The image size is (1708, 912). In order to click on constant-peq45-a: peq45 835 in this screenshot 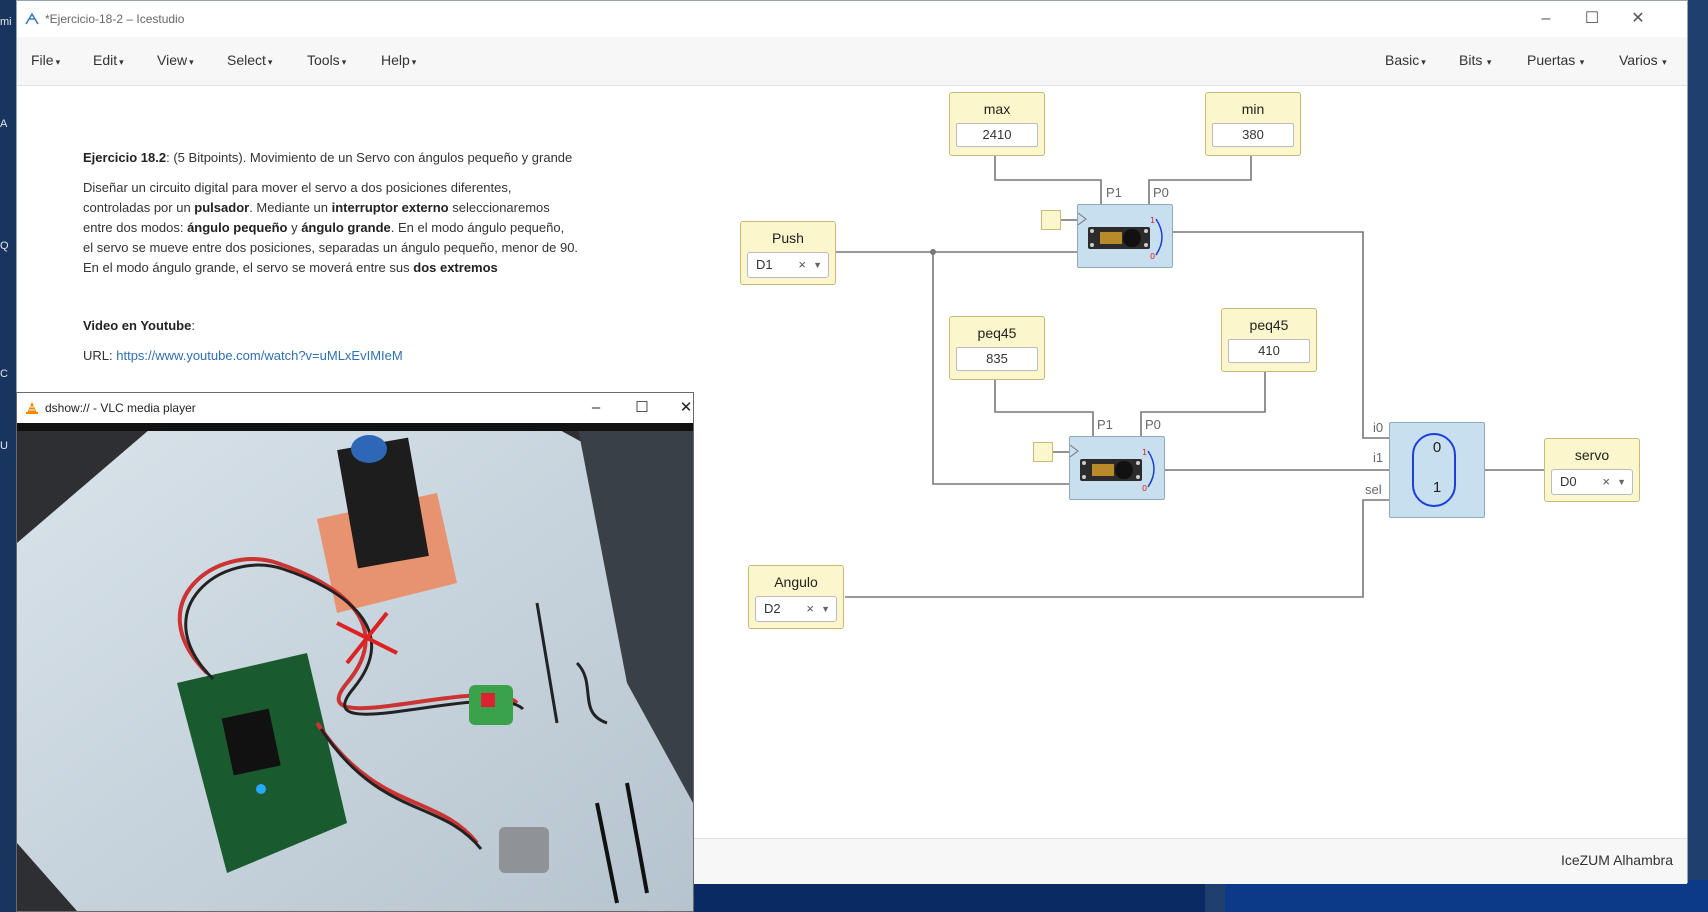, I will do `click(997, 348)`.